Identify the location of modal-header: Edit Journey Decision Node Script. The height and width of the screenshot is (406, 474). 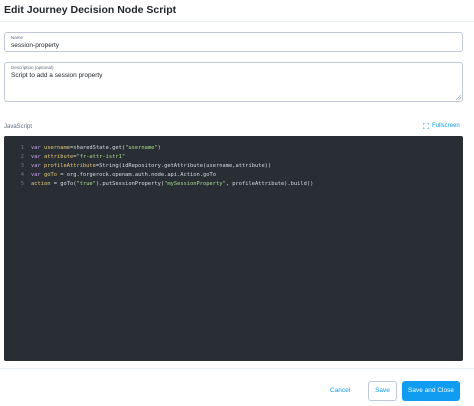
(237, 11).